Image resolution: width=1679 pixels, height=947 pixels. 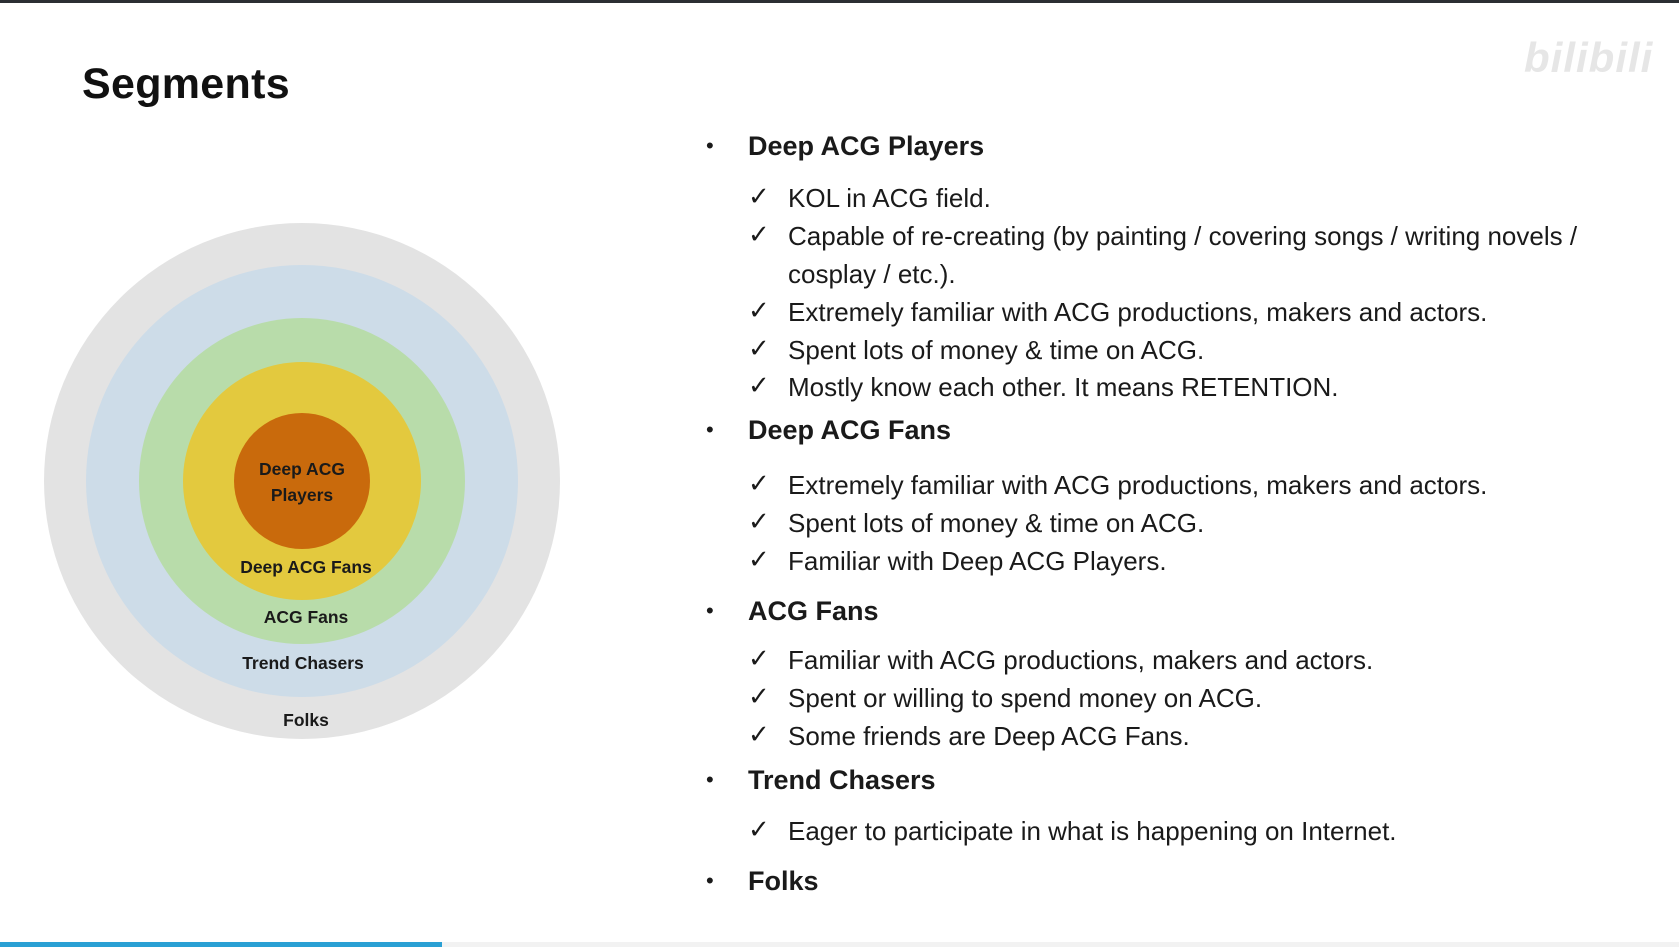 I want to click on segment-item: Familiar with Deep ACG Players., so click(x=977, y=561).